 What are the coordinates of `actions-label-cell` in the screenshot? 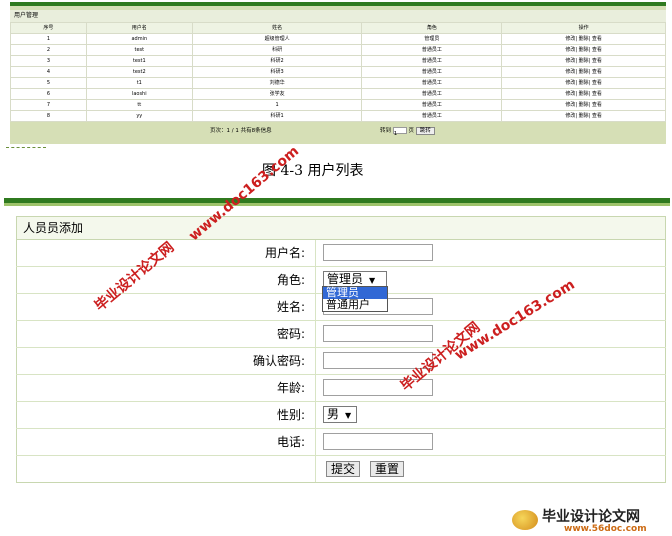 It's located at (166, 469).